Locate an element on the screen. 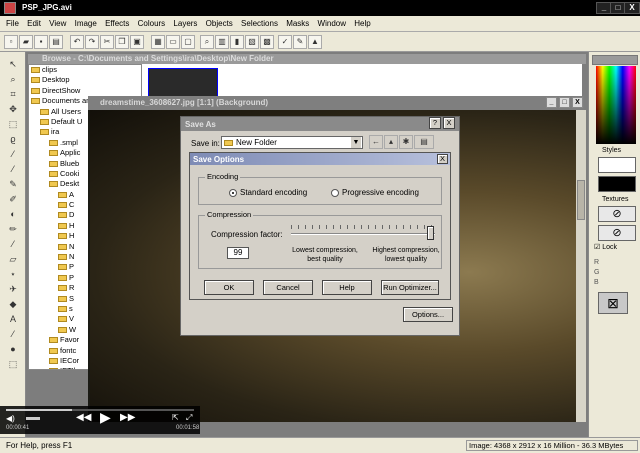 This screenshot has height=453, width=640. cancel-button: Cancel is located at coordinates (288, 287).